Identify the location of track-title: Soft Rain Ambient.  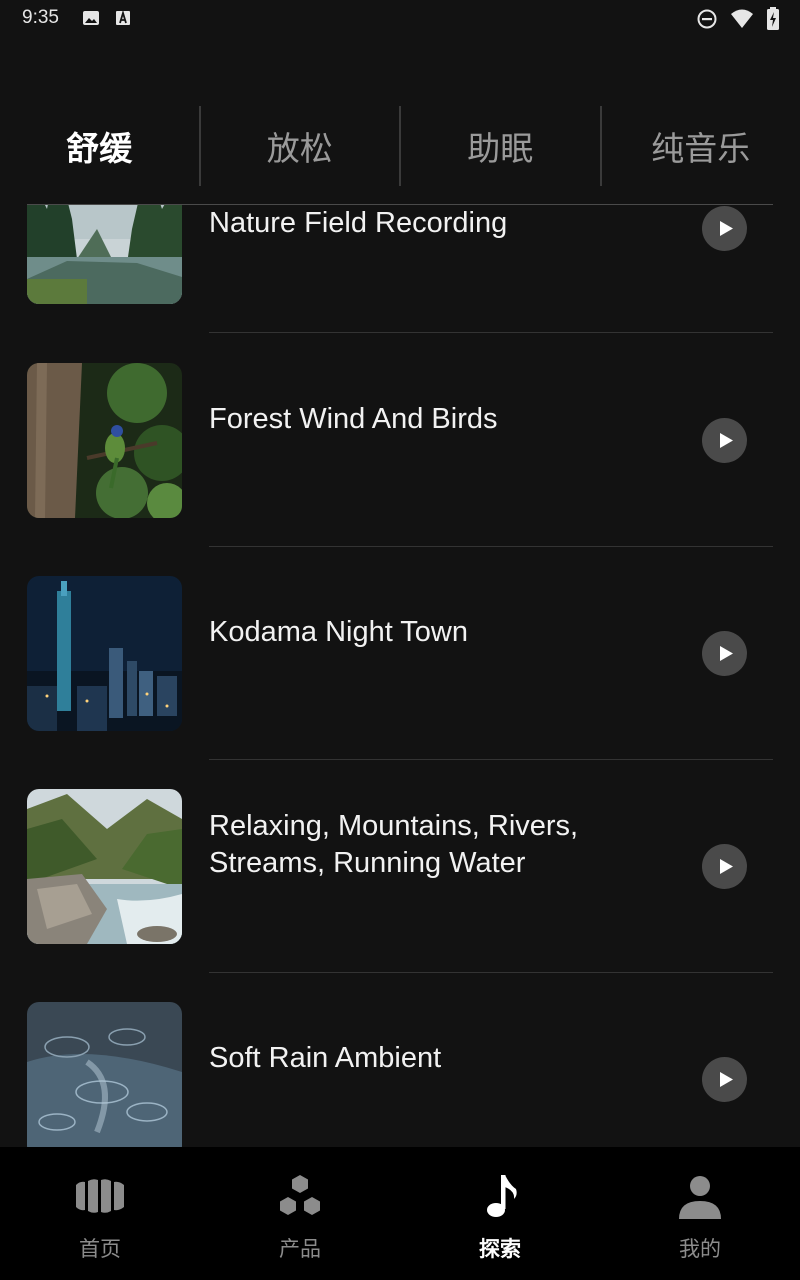
(325, 1058).